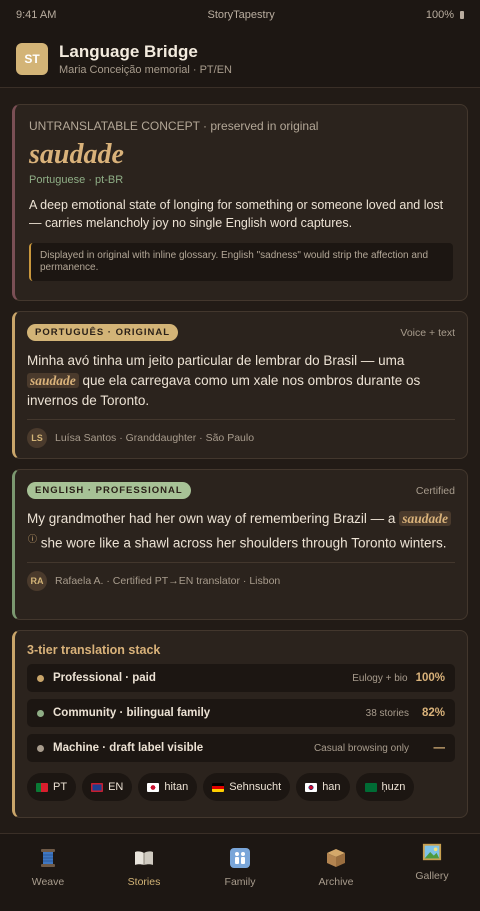 The image size is (480, 911). Describe the element at coordinates (144, 858) in the screenshot. I see `book-icon` at that location.